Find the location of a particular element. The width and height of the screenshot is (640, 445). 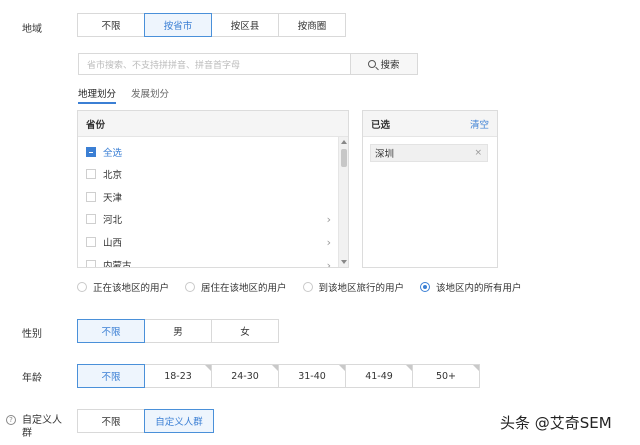

province-item-hebei: 河北 › is located at coordinates (208, 219).